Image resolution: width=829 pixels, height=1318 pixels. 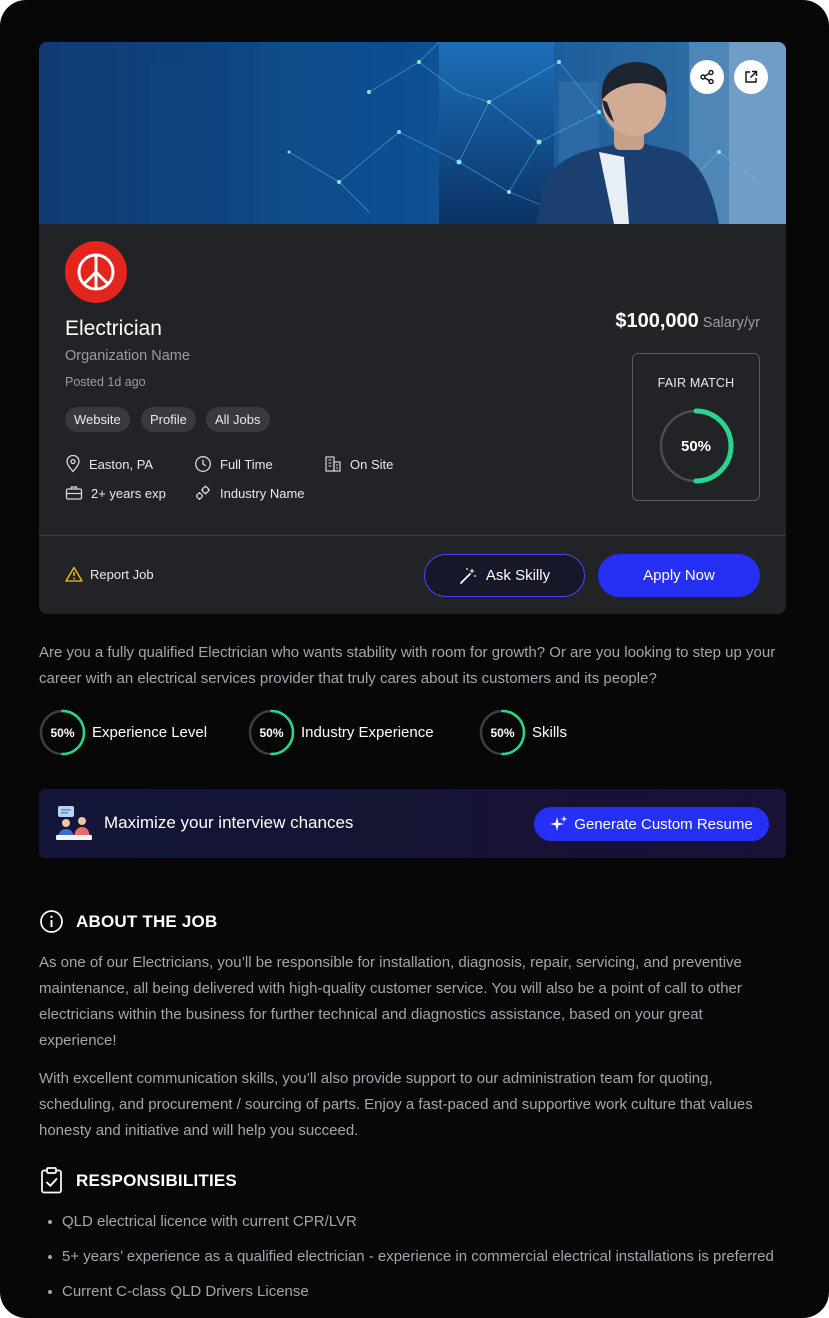 I want to click on score-industry-experience: 50% Industry Experience, so click(x=341, y=732).